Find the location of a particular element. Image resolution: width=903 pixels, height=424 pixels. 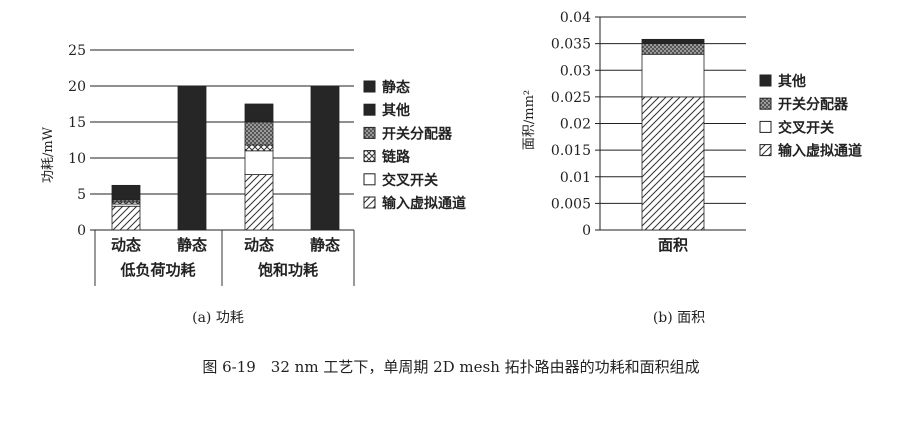

y-tick-label: 15 is located at coordinates (77, 123).